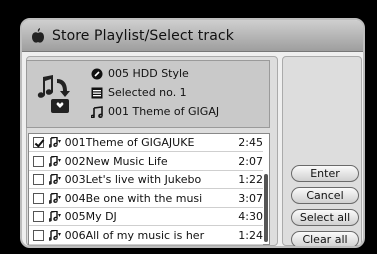  I want to click on track-row: 002 New Music Life 2:07, so click(146, 161).